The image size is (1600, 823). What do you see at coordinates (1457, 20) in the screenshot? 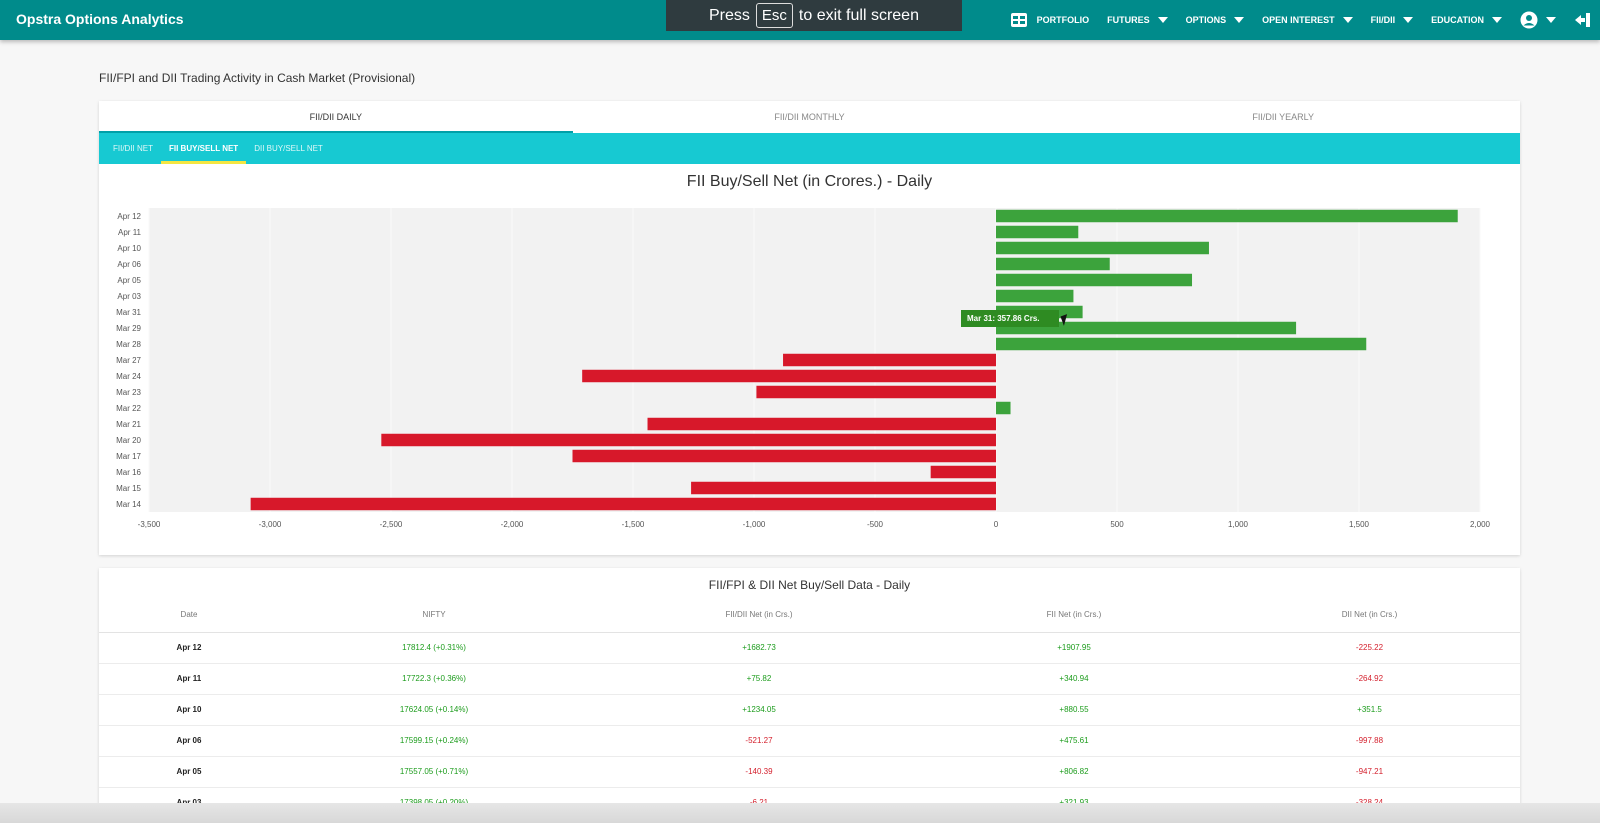
I see `nav-label: EDUCATION` at bounding box center [1457, 20].